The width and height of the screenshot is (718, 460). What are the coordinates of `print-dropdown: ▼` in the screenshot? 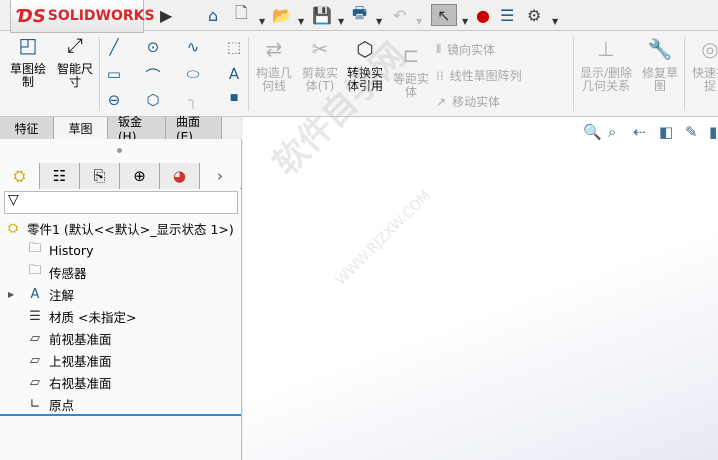 It's located at (379, 21).